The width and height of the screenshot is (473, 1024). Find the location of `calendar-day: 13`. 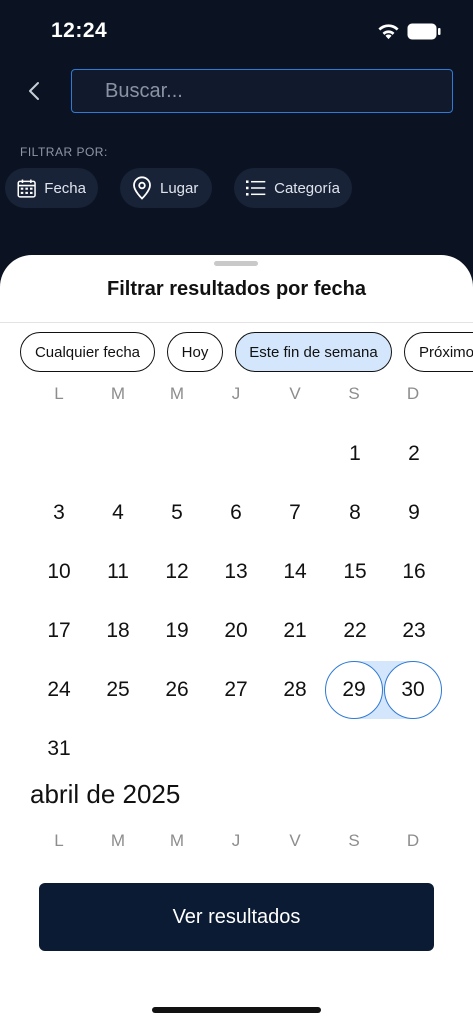

calendar-day: 13 is located at coordinates (236, 572).